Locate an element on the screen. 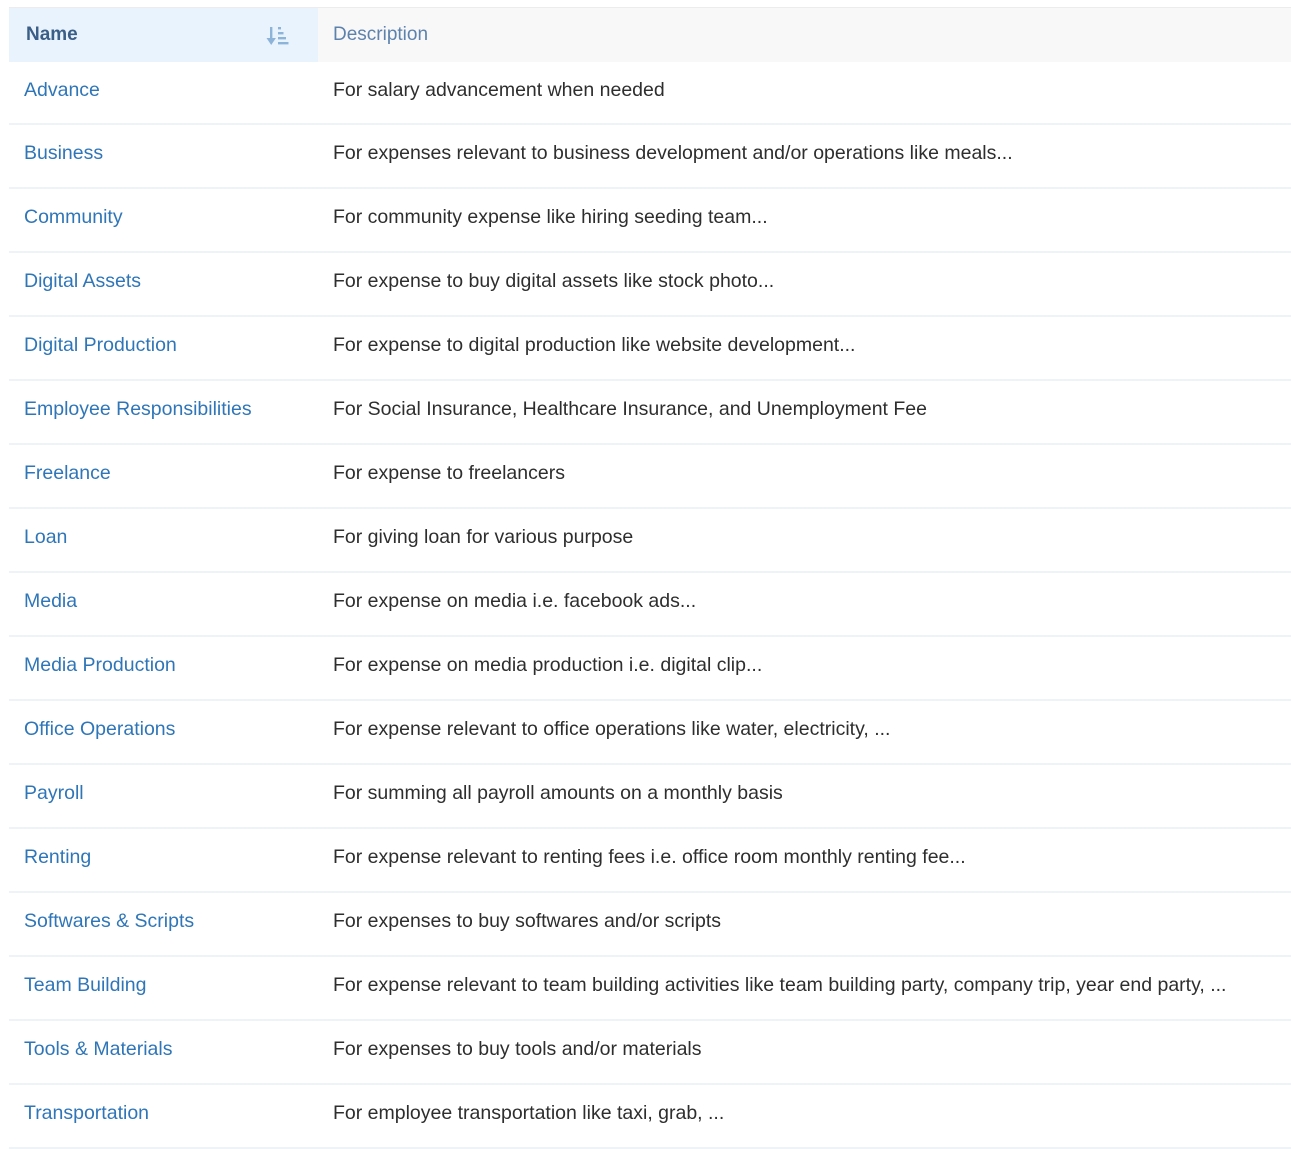  category-name-link: Team Building is located at coordinates (85, 985).